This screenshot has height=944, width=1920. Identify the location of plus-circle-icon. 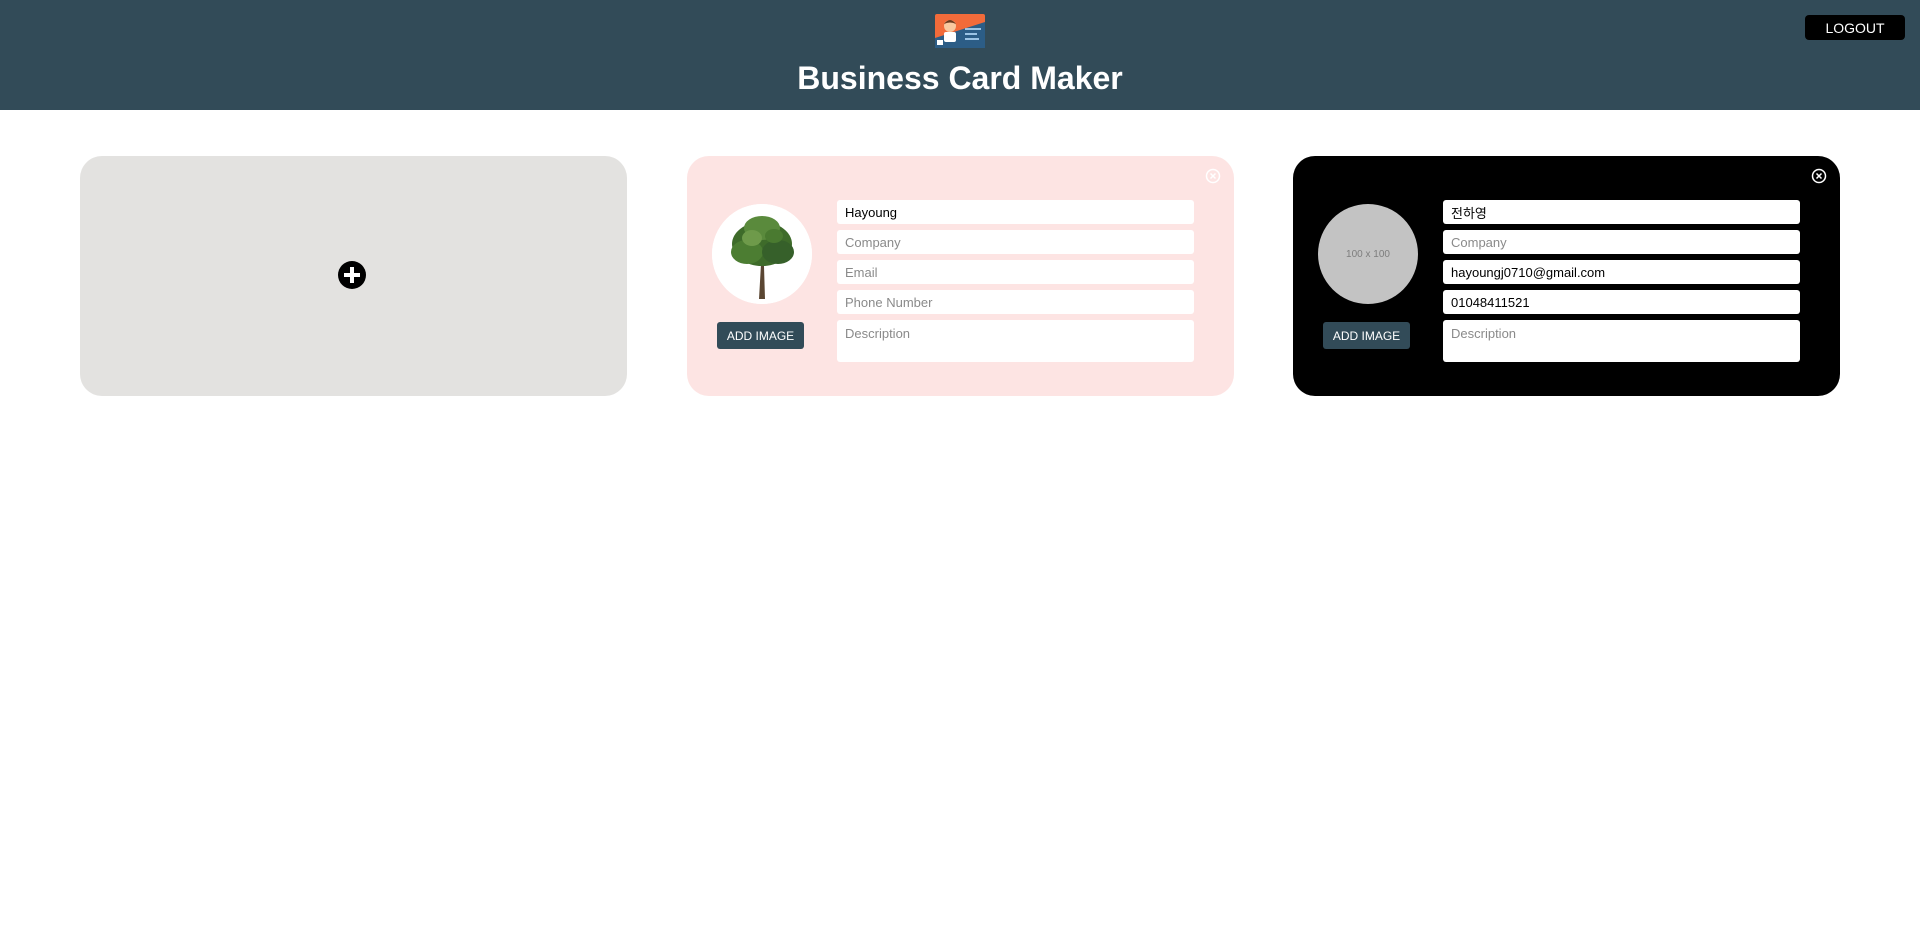
(352, 275).